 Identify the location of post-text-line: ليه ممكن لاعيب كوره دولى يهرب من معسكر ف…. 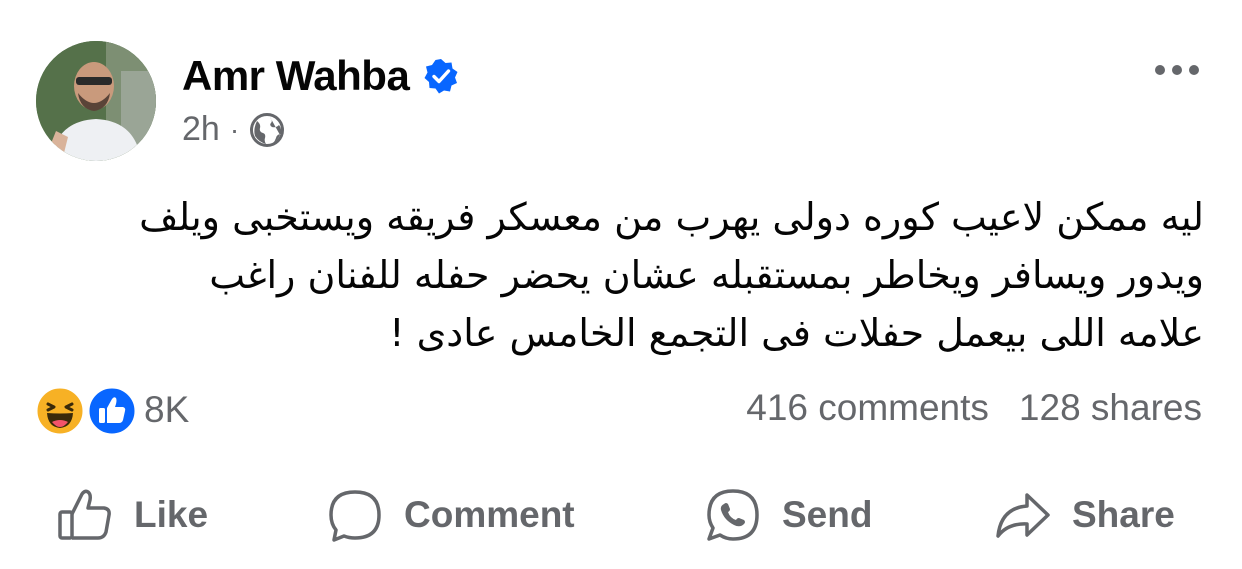
(671, 217).